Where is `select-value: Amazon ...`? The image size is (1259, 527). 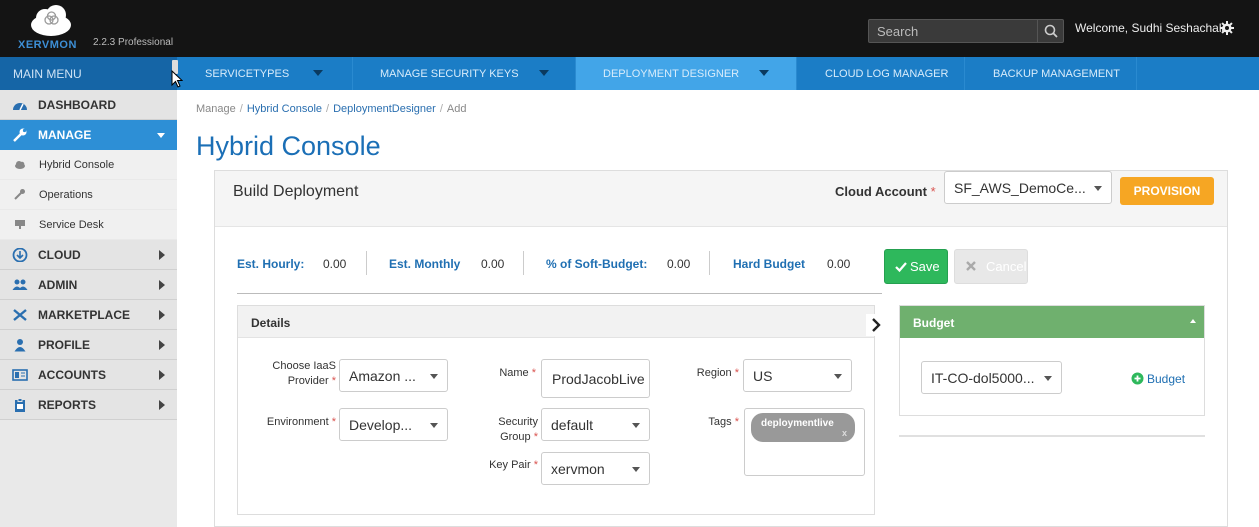
select-value: Amazon ... is located at coordinates (382, 376).